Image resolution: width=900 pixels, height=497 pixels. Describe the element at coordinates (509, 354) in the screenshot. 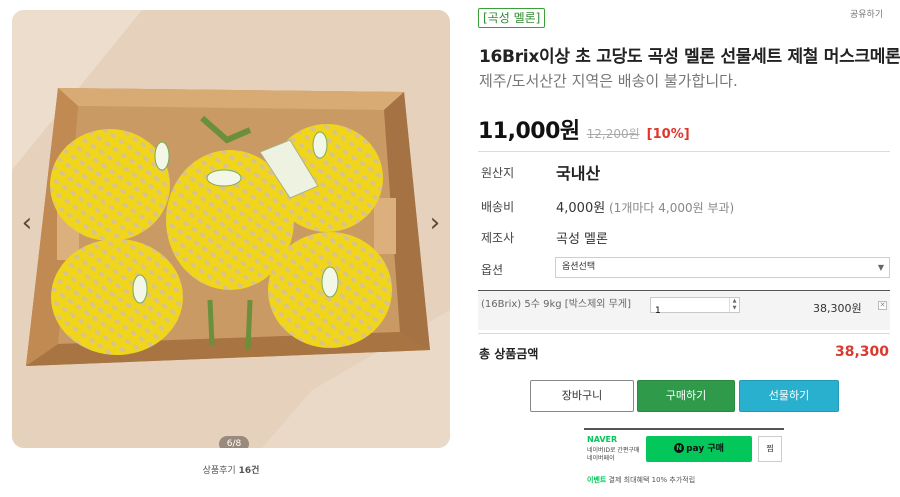

I see `total-label: 총 상품금액` at that location.